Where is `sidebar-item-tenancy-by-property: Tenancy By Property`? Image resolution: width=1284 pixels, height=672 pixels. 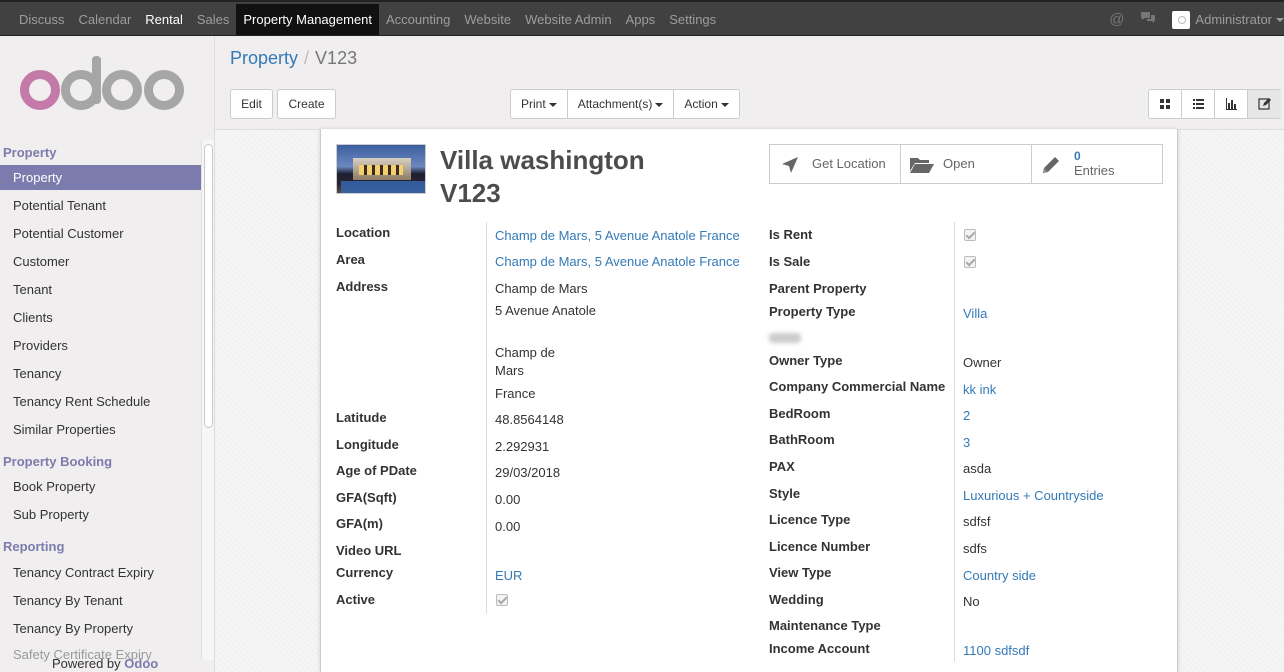
sidebar-item-tenancy-by-property: Tenancy By Property is located at coordinates (100, 628).